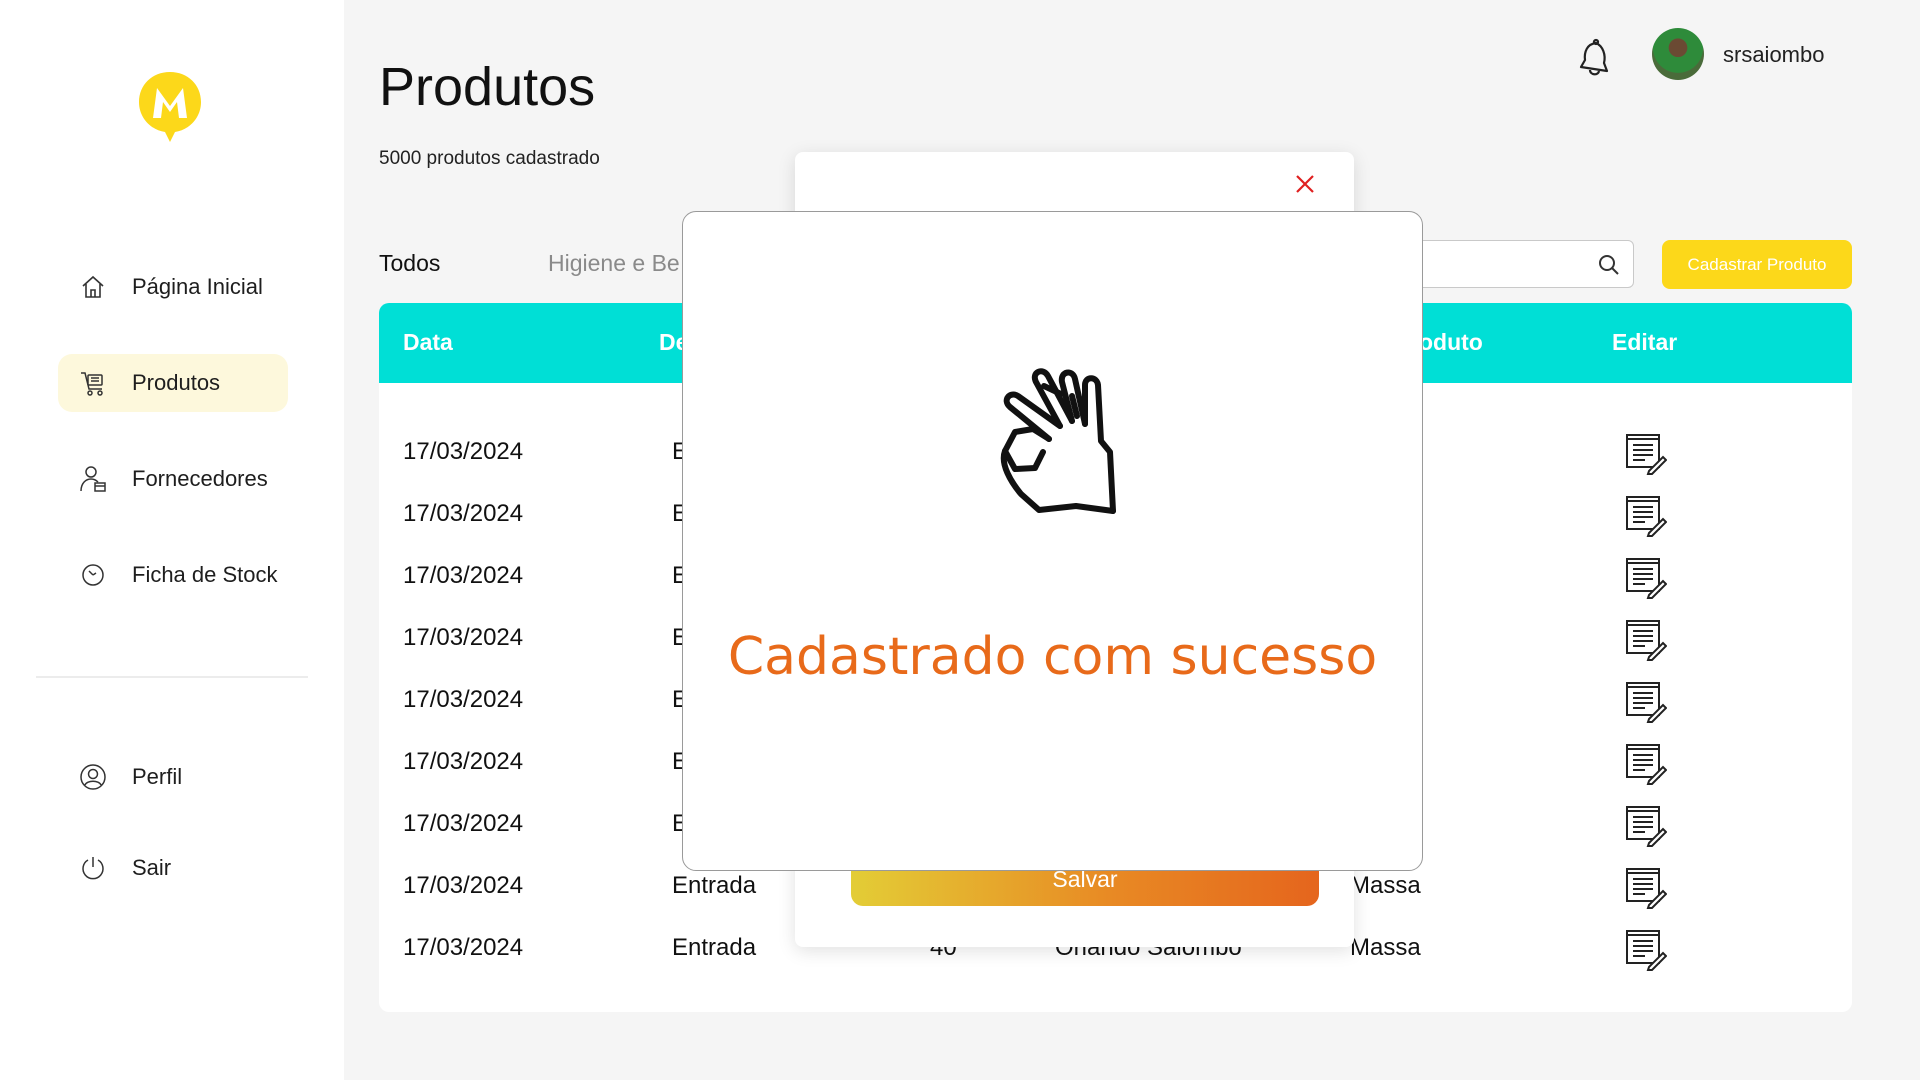  I want to click on search-box, so click(1521, 264).